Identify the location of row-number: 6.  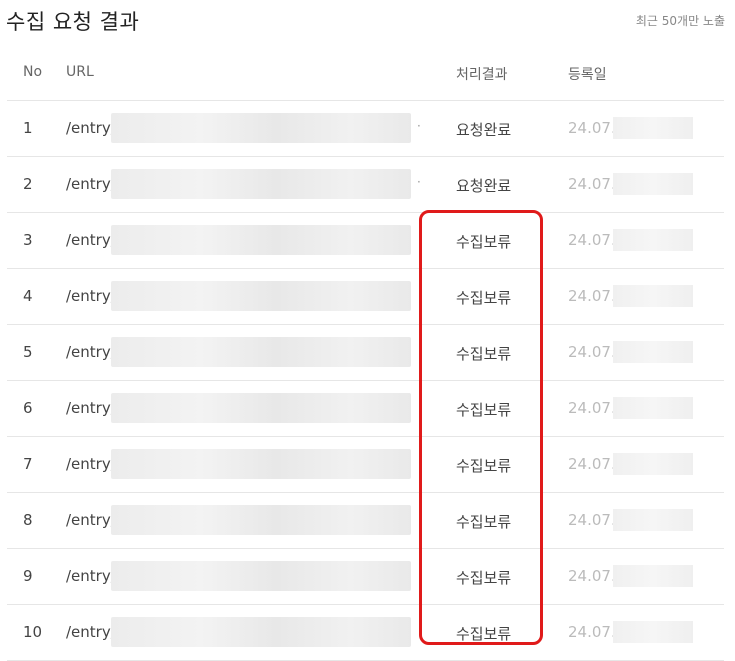
(28, 408).